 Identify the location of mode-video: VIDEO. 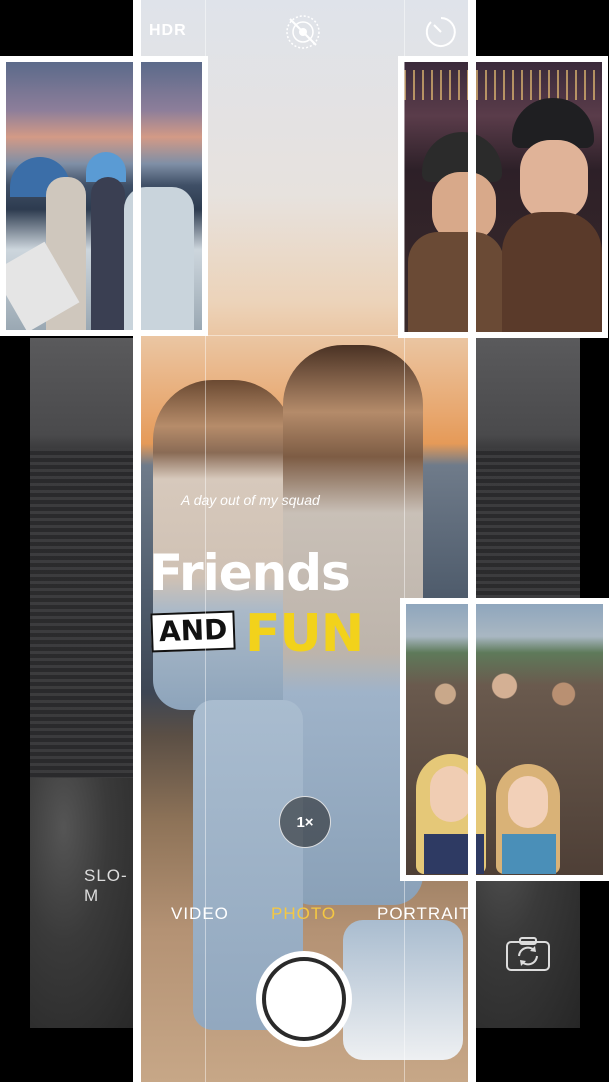
(200, 914).